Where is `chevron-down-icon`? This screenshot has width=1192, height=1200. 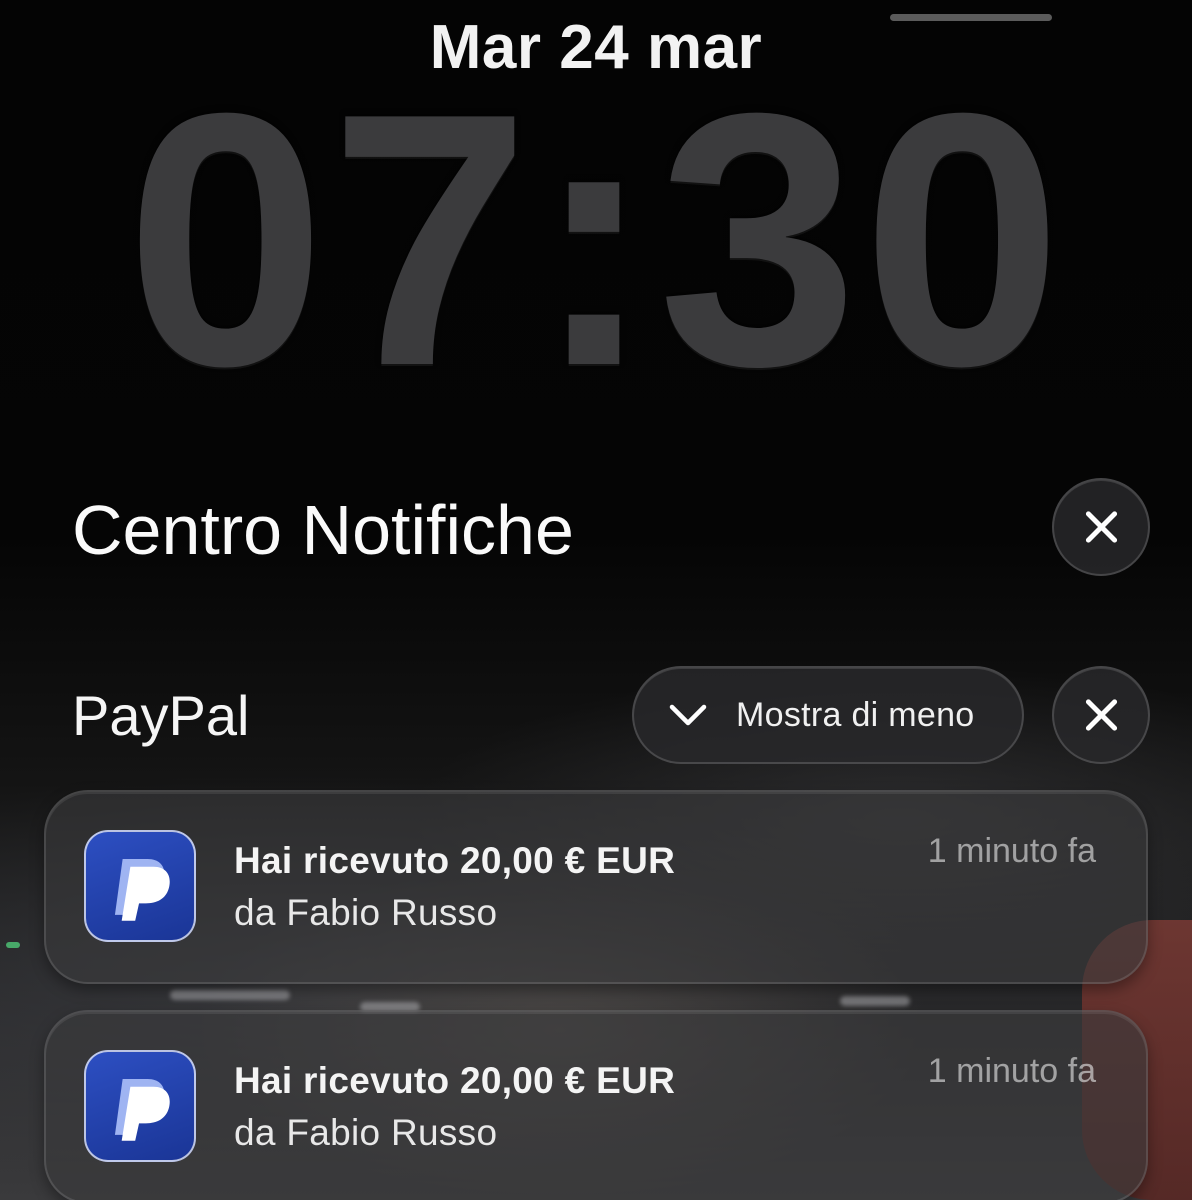
chevron-down-icon is located at coordinates (688, 715).